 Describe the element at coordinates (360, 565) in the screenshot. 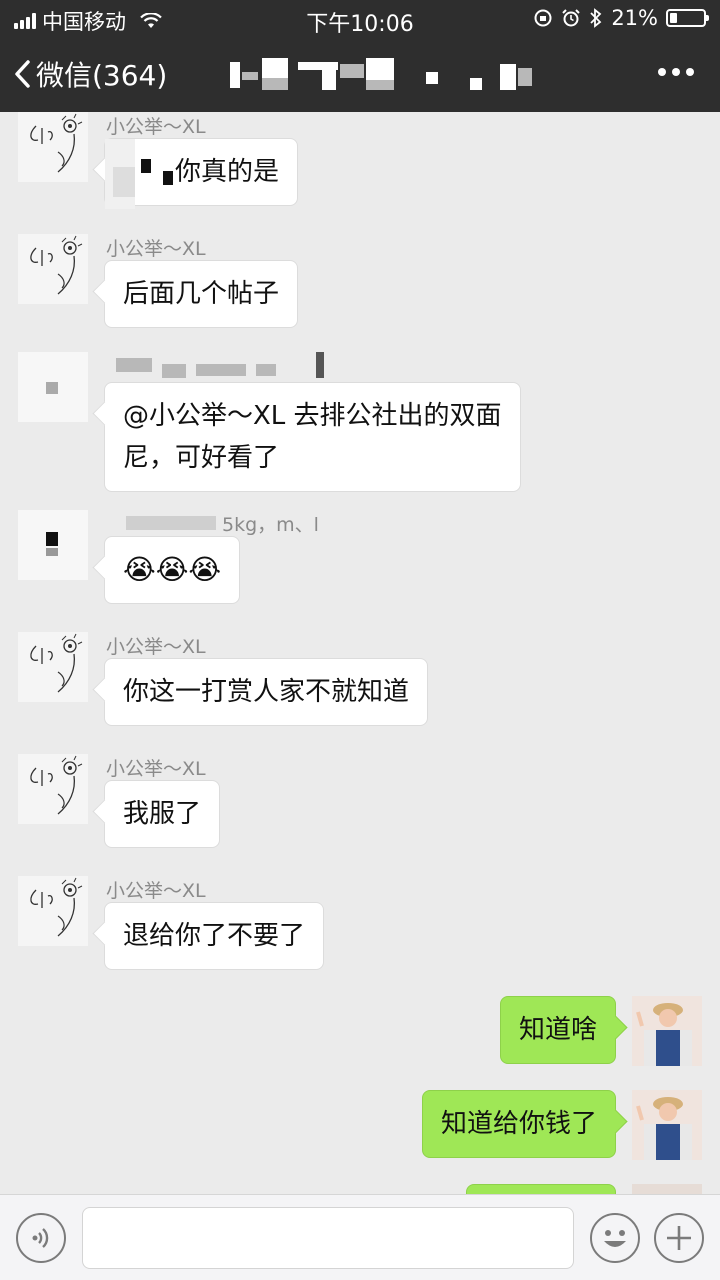

I see `message-row: 5kg，m、l 😭😭😭` at that location.